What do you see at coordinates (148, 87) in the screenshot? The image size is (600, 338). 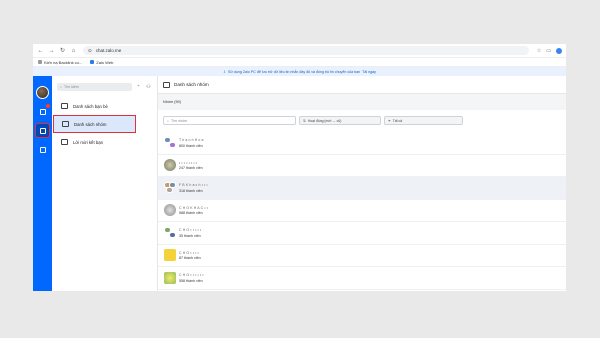 I see `create-group-icon: ⚇` at bounding box center [148, 87].